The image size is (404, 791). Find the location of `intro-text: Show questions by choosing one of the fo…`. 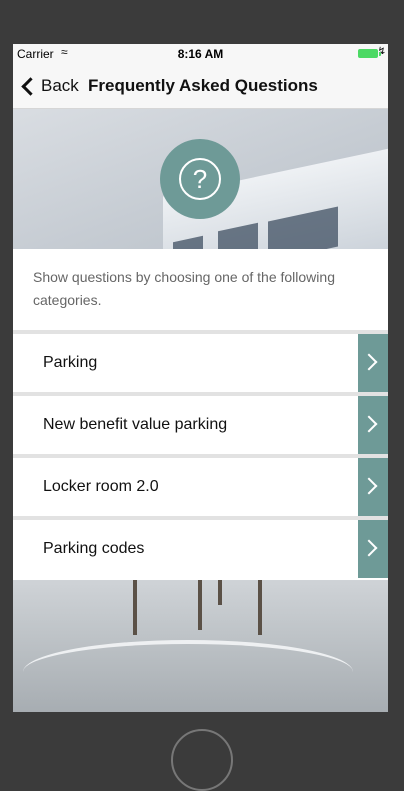

intro-text: Show questions by choosing one of the fo… is located at coordinates (184, 288).